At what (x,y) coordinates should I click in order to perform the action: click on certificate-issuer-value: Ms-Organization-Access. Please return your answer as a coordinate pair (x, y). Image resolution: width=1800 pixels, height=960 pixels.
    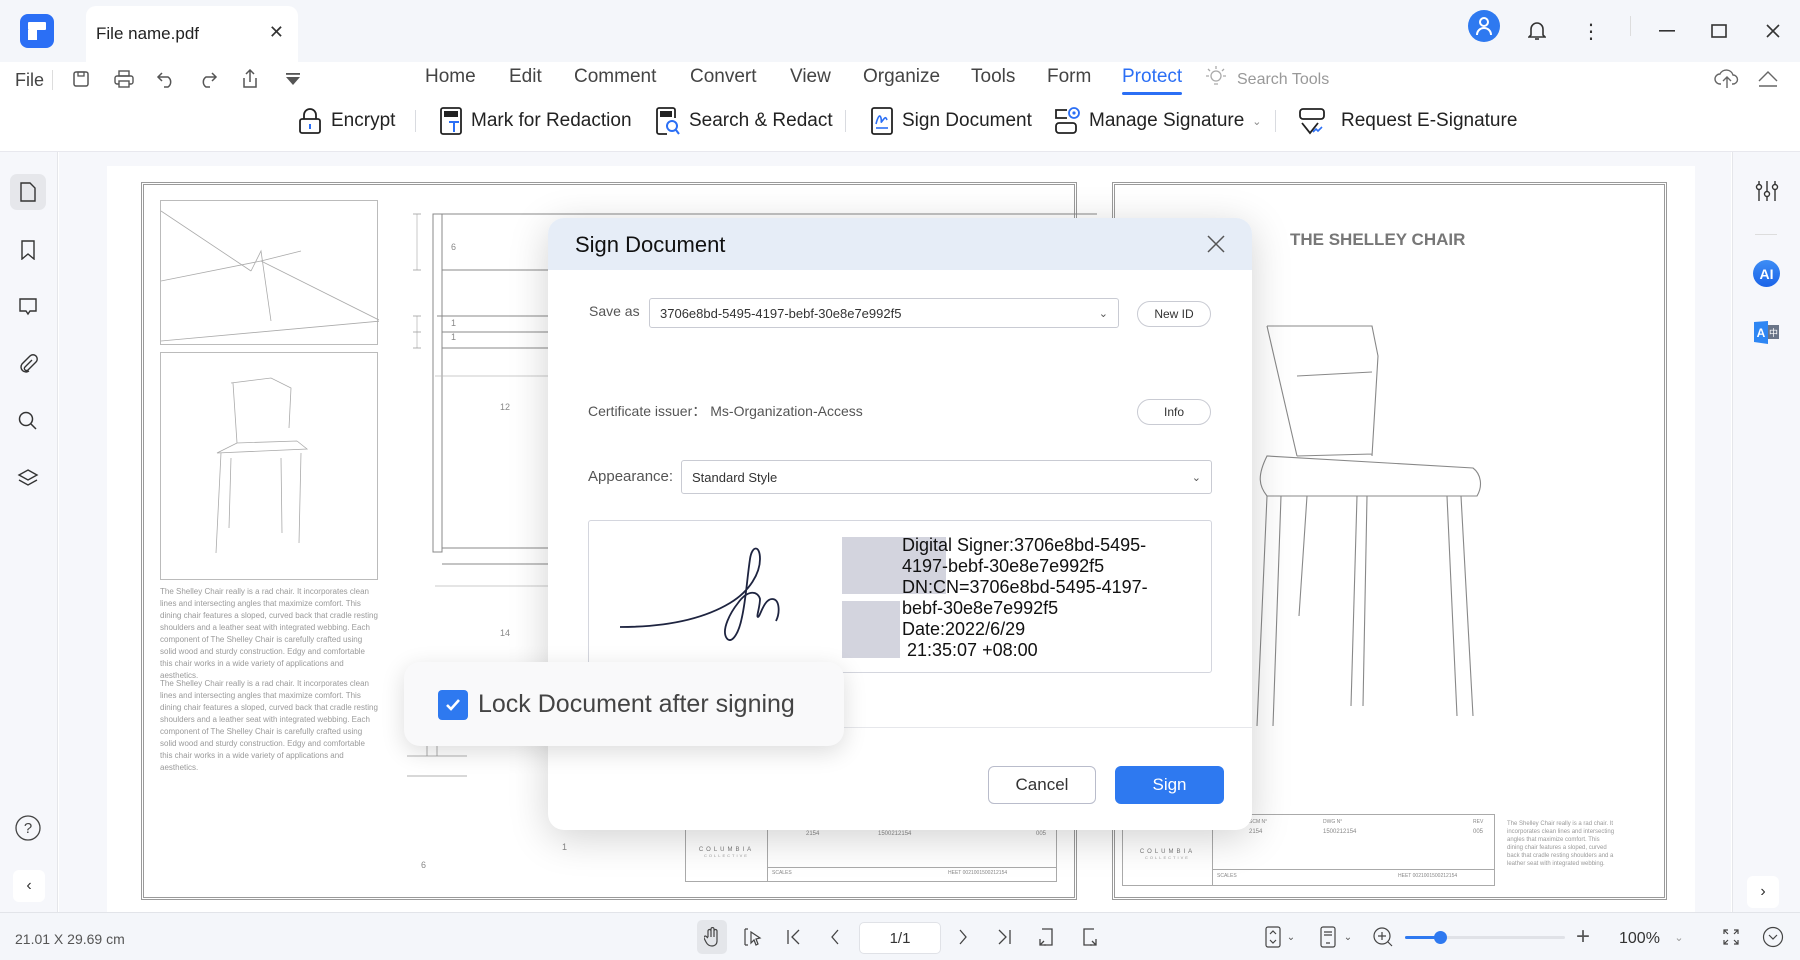
    Looking at the image, I should click on (786, 411).